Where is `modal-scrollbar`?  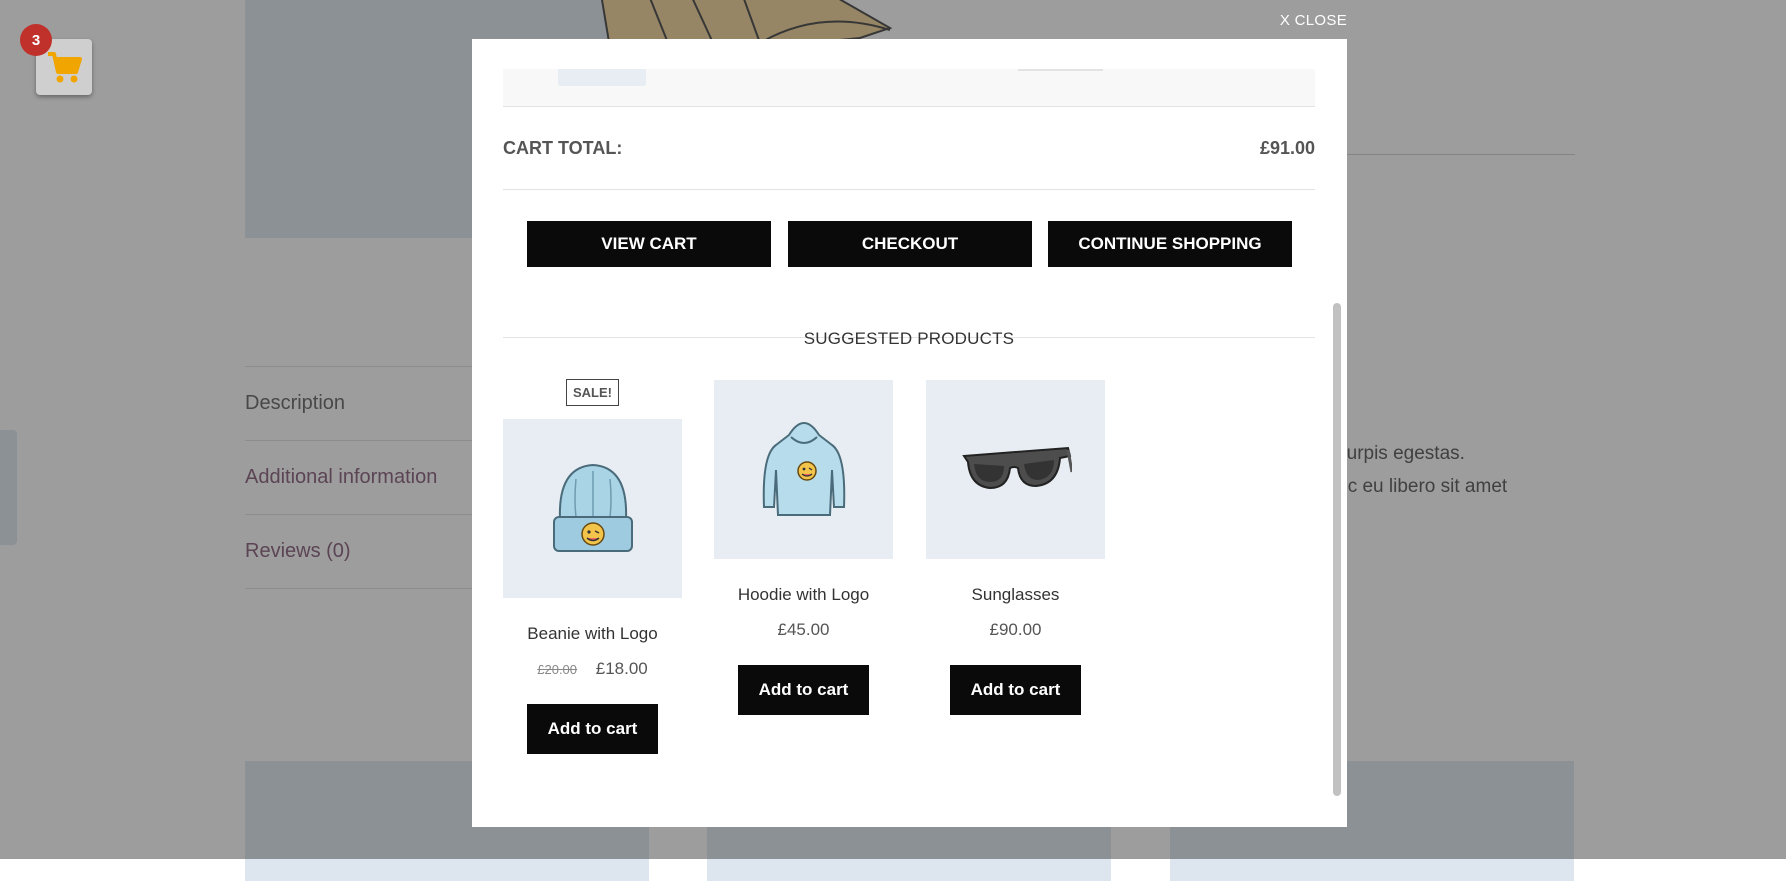
modal-scrollbar is located at coordinates (1337, 549).